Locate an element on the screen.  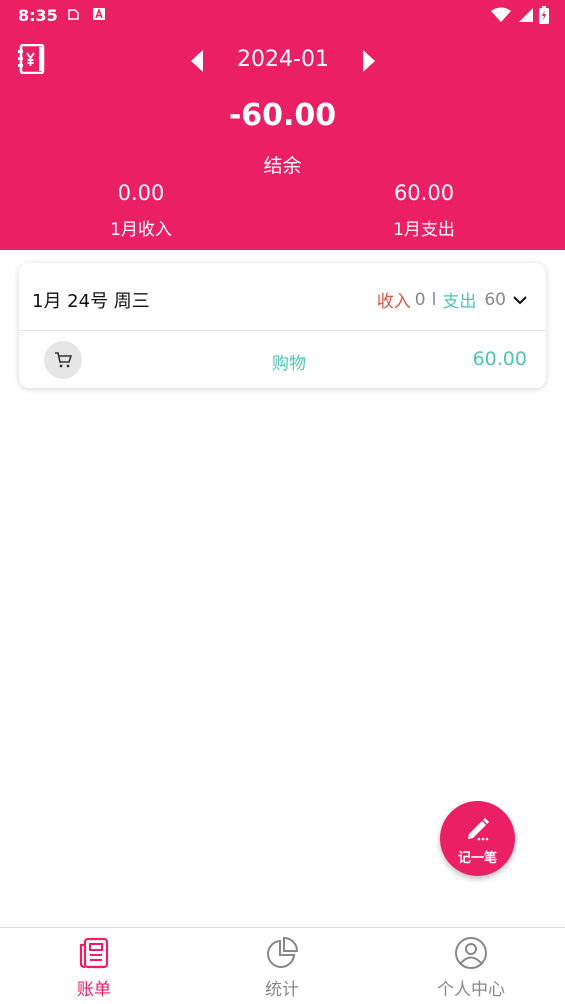
month-income-label: 1月收入 is located at coordinates (141, 230).